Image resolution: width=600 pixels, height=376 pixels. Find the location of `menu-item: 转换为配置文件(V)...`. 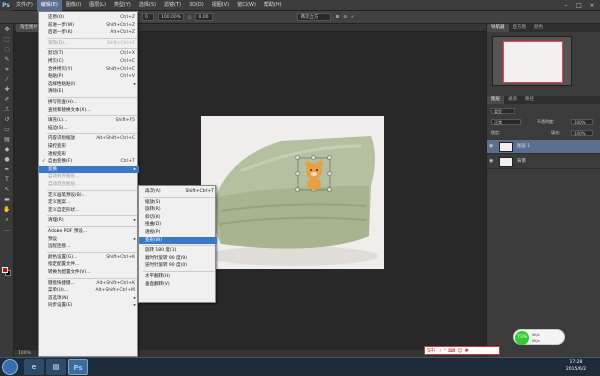

menu-item: 转换为配置文件(V)... is located at coordinates (89, 272).